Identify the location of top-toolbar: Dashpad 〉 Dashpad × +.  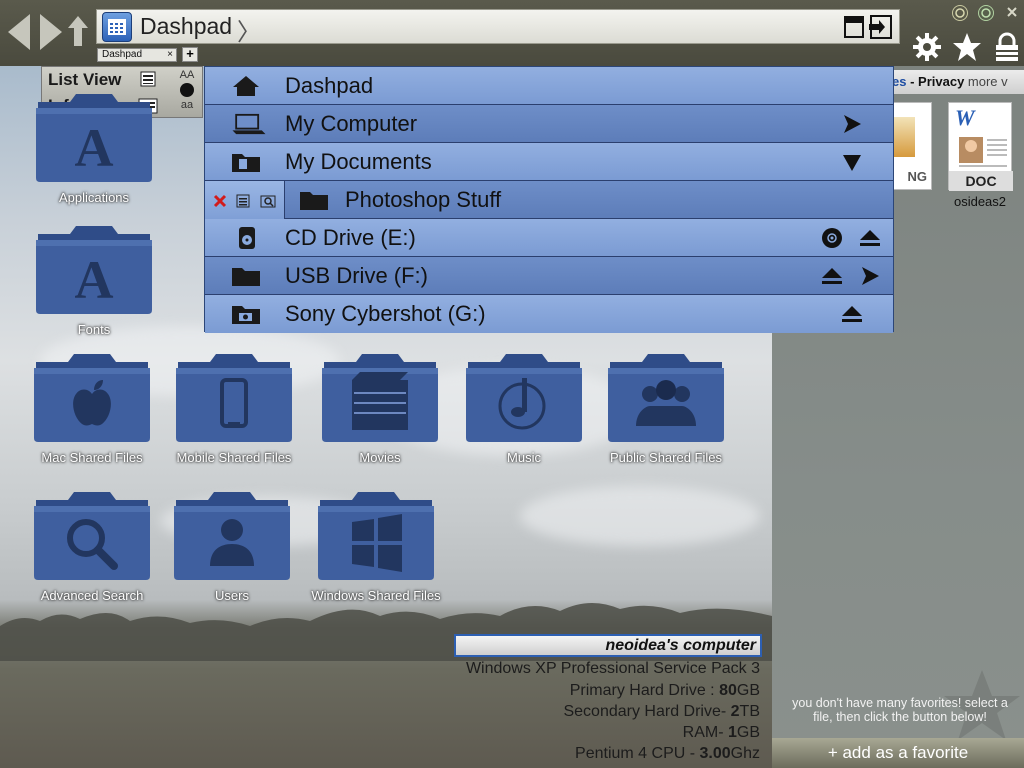
(512, 33).